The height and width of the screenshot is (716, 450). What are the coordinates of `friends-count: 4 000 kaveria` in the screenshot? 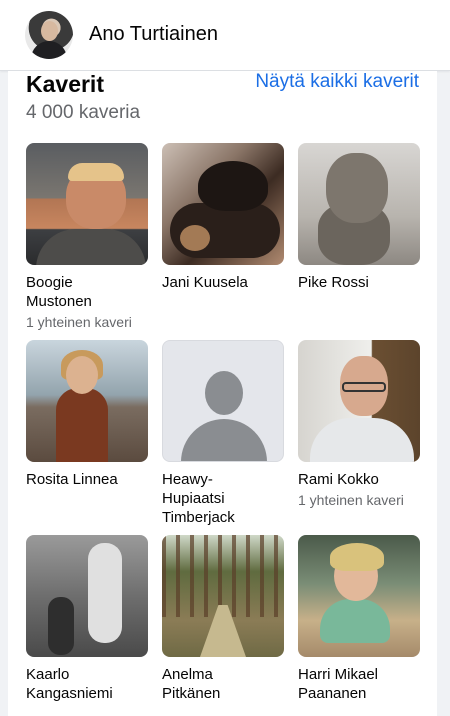 It's located at (83, 112).